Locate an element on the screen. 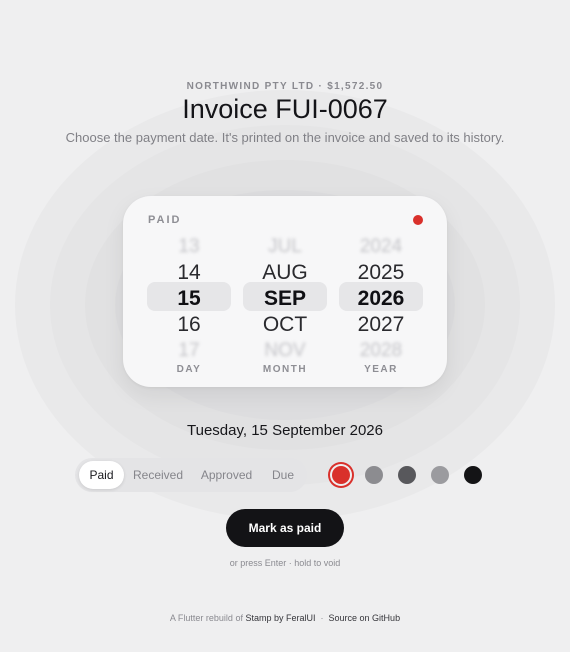 This screenshot has width=570, height=652. year-wheel: 2024 2025 2026 2027 2028 is located at coordinates (381, 299).